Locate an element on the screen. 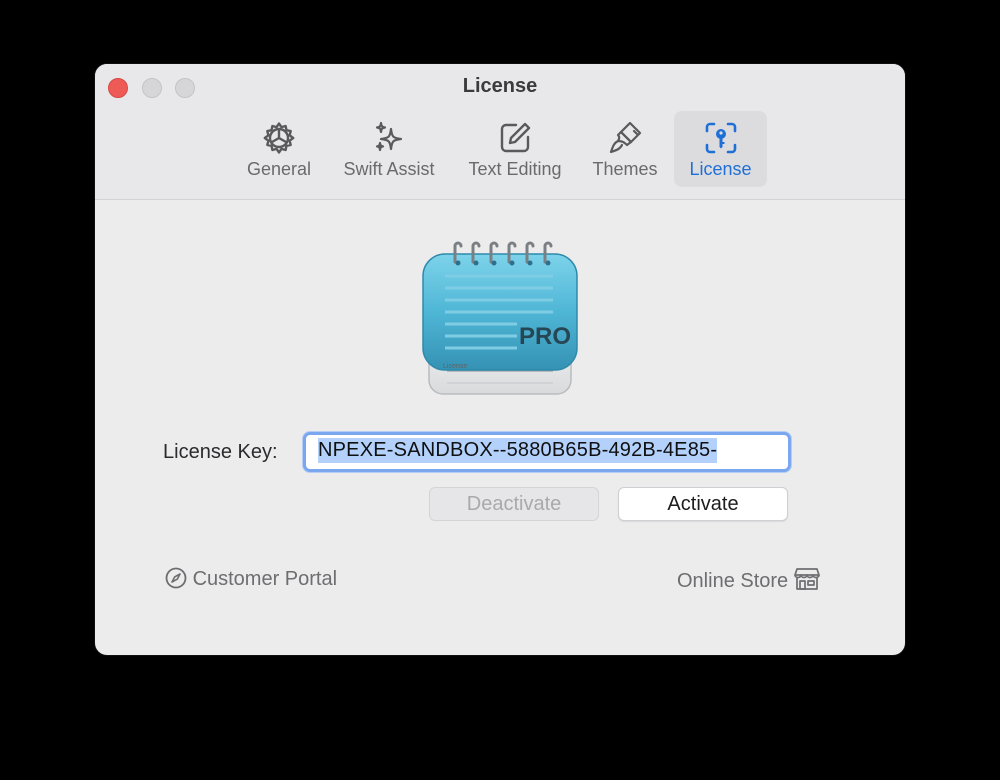 This screenshot has width=1000, height=780. tab-swift-assist: Swift Assist is located at coordinates (389, 149).